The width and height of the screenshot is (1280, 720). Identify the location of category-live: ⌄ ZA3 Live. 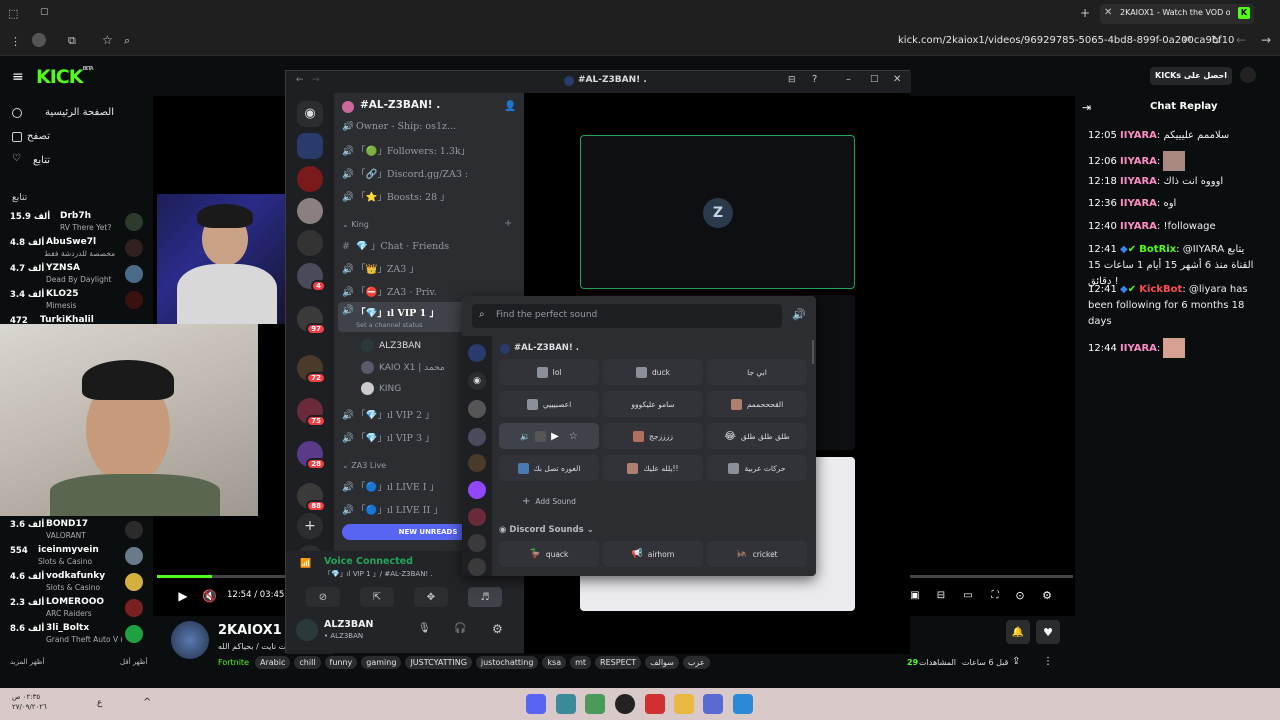
(364, 465).